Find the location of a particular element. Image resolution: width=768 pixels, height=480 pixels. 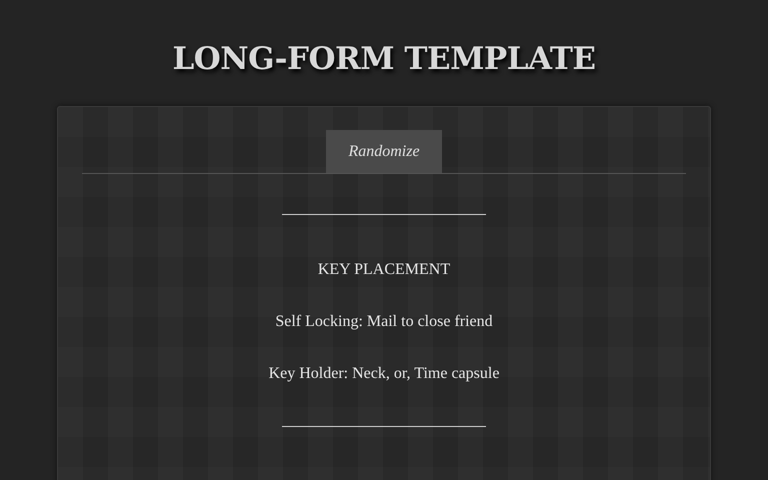

text-line: Key Holder: Neck, or, Time capsule is located at coordinates (384, 373).